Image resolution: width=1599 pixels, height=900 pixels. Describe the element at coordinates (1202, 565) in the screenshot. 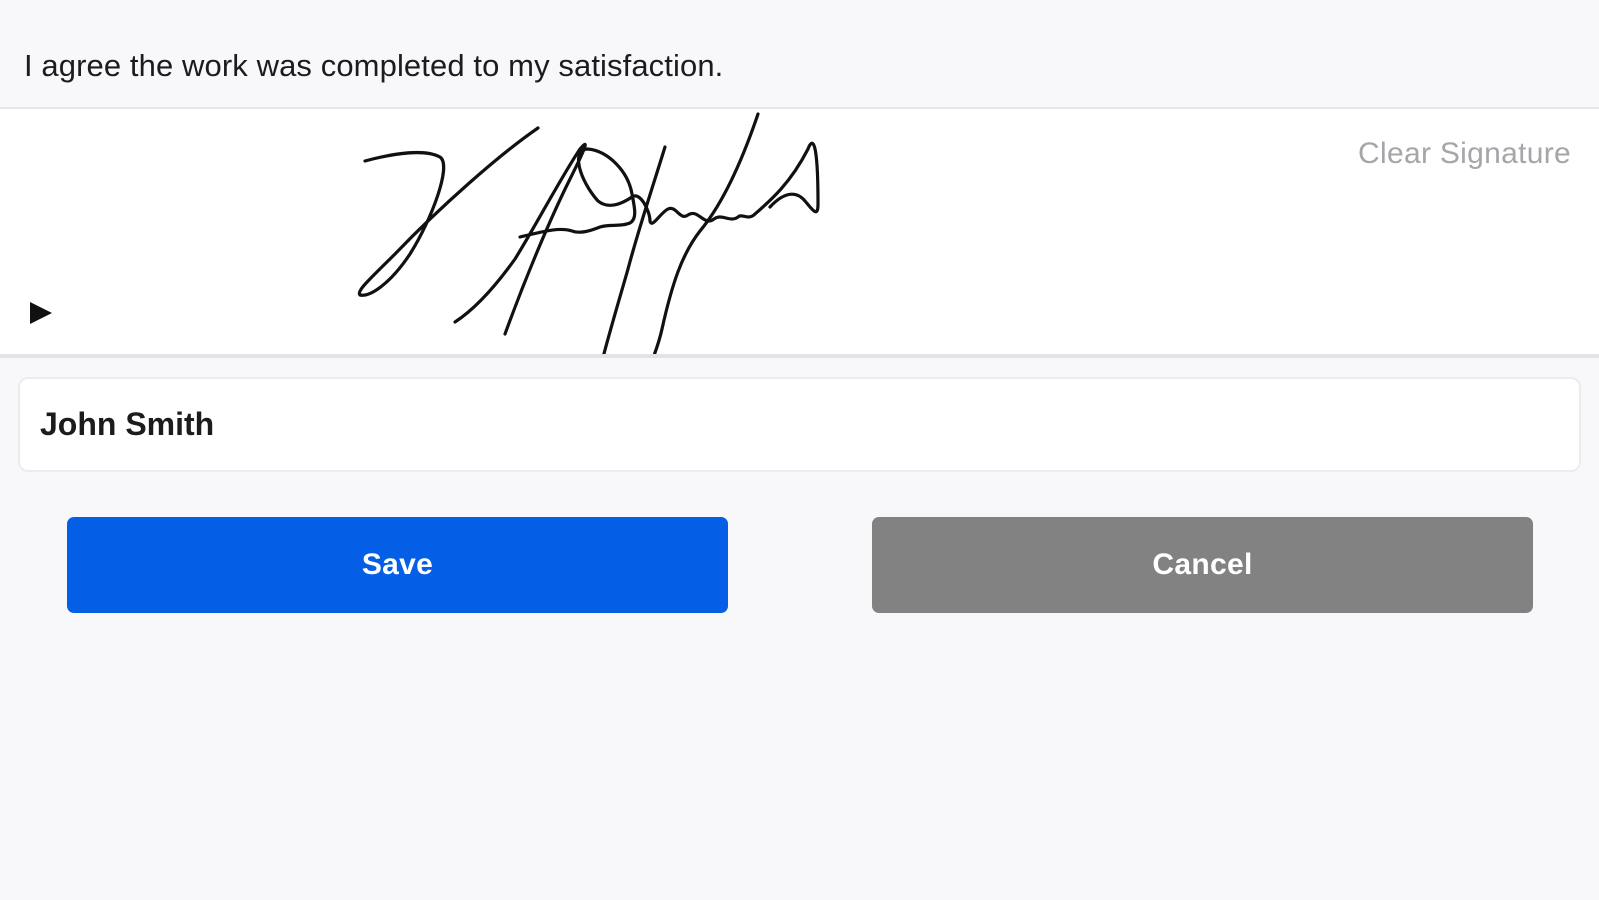

I see `cancel-button: Cancel` at that location.